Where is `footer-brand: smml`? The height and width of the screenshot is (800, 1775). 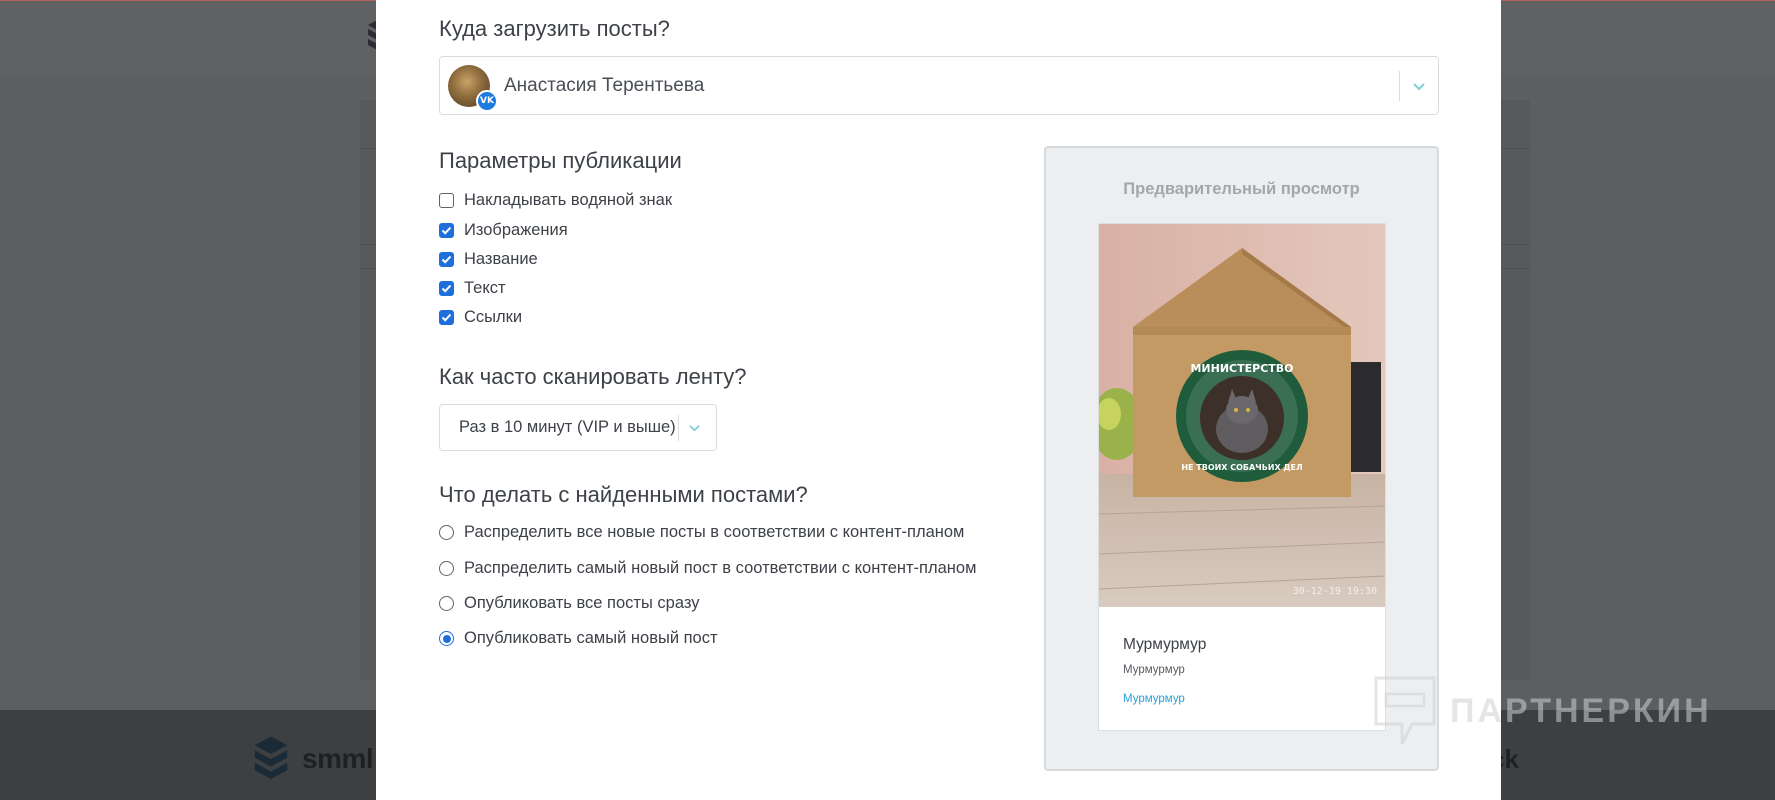
footer-brand: smml is located at coordinates (338, 758).